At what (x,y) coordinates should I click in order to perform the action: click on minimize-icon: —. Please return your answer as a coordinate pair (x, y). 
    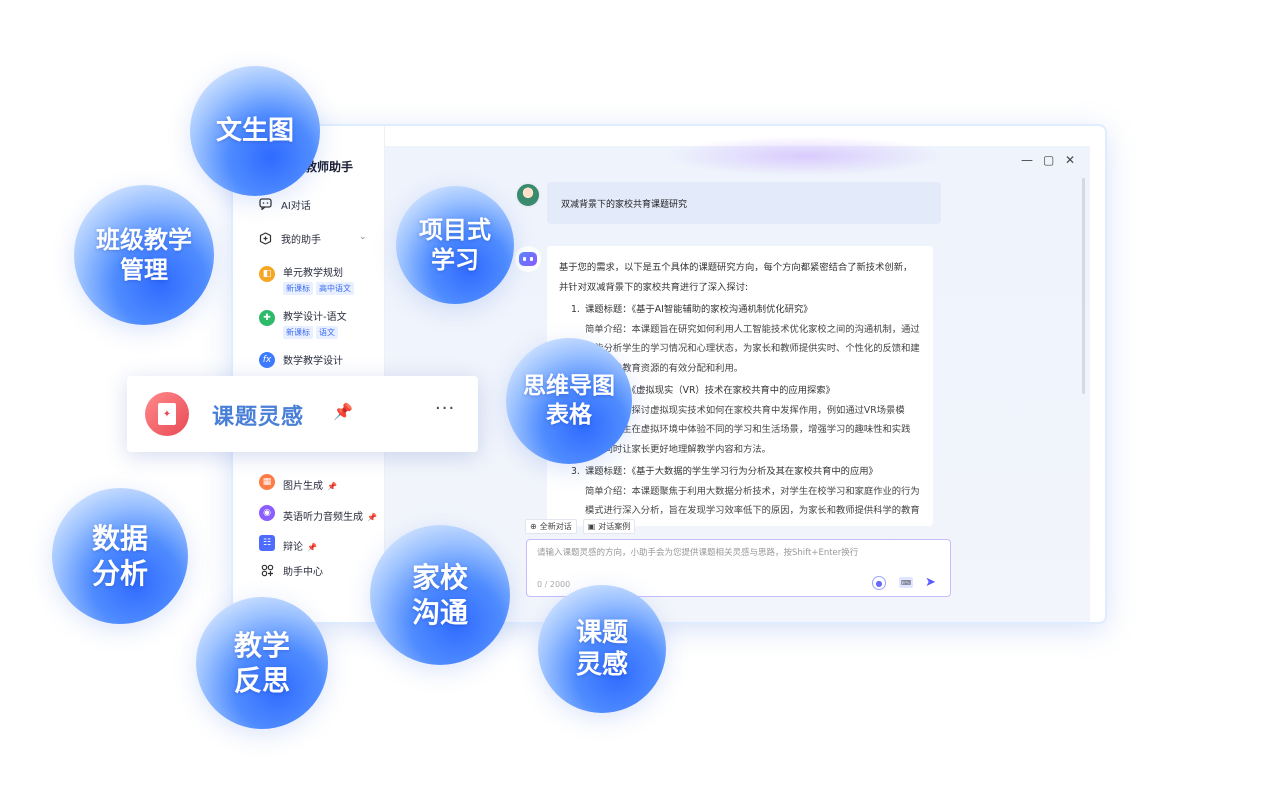
    Looking at the image, I should click on (1027, 160).